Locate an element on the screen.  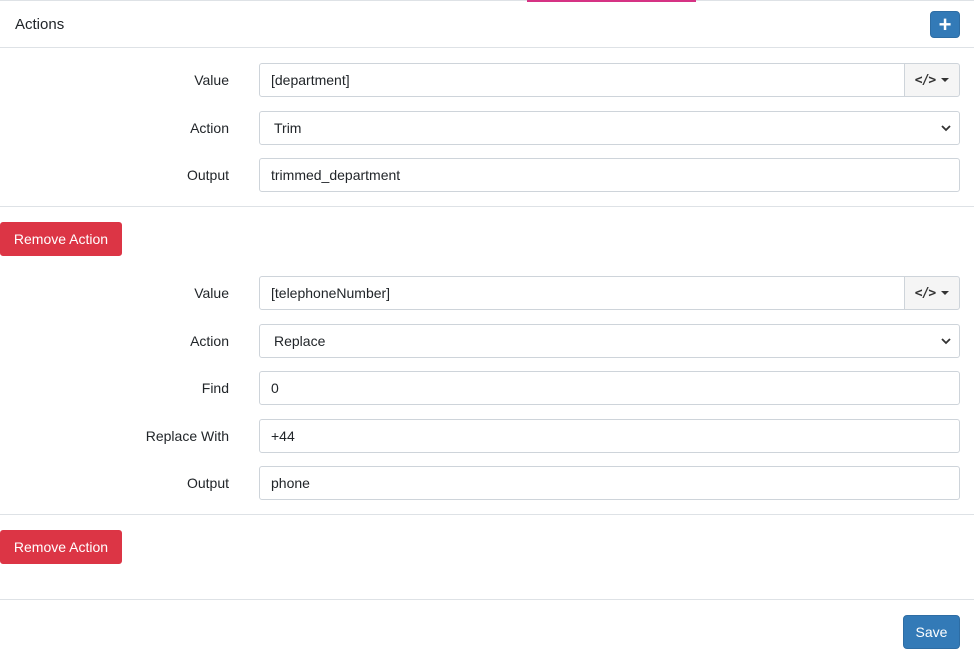
output-input: phone is located at coordinates (609, 483).